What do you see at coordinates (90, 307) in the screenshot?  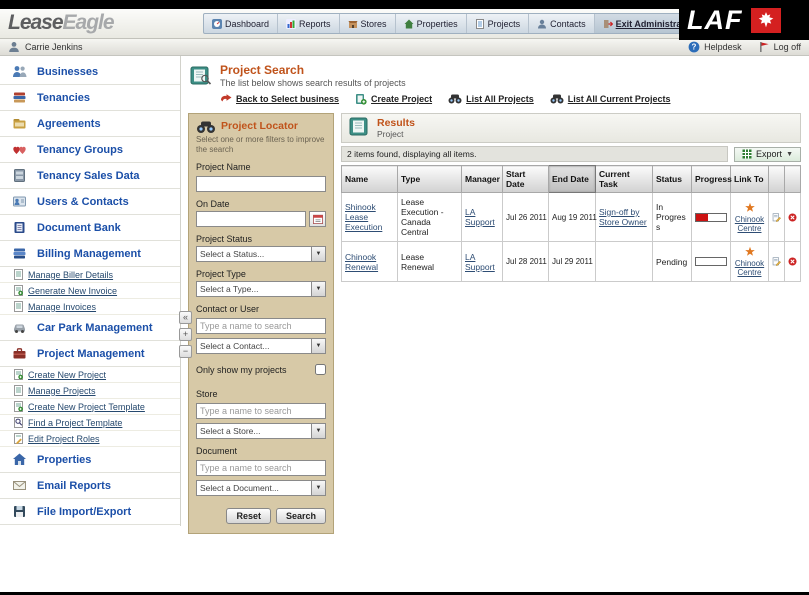 I see `sidebar-sublink-manage-invoices: Manage Invoices` at bounding box center [90, 307].